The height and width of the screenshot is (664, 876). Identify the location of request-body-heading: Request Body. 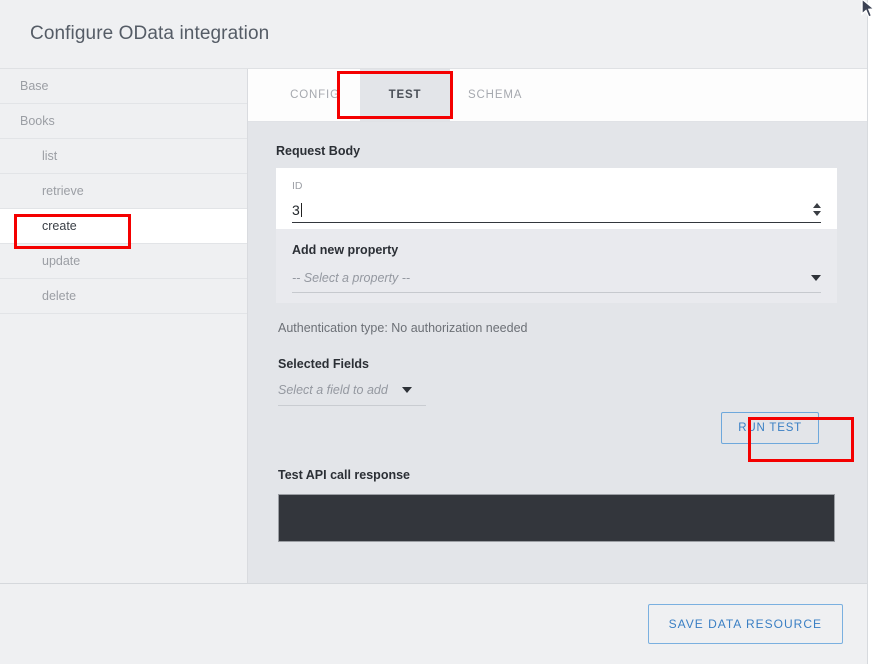
(318, 151).